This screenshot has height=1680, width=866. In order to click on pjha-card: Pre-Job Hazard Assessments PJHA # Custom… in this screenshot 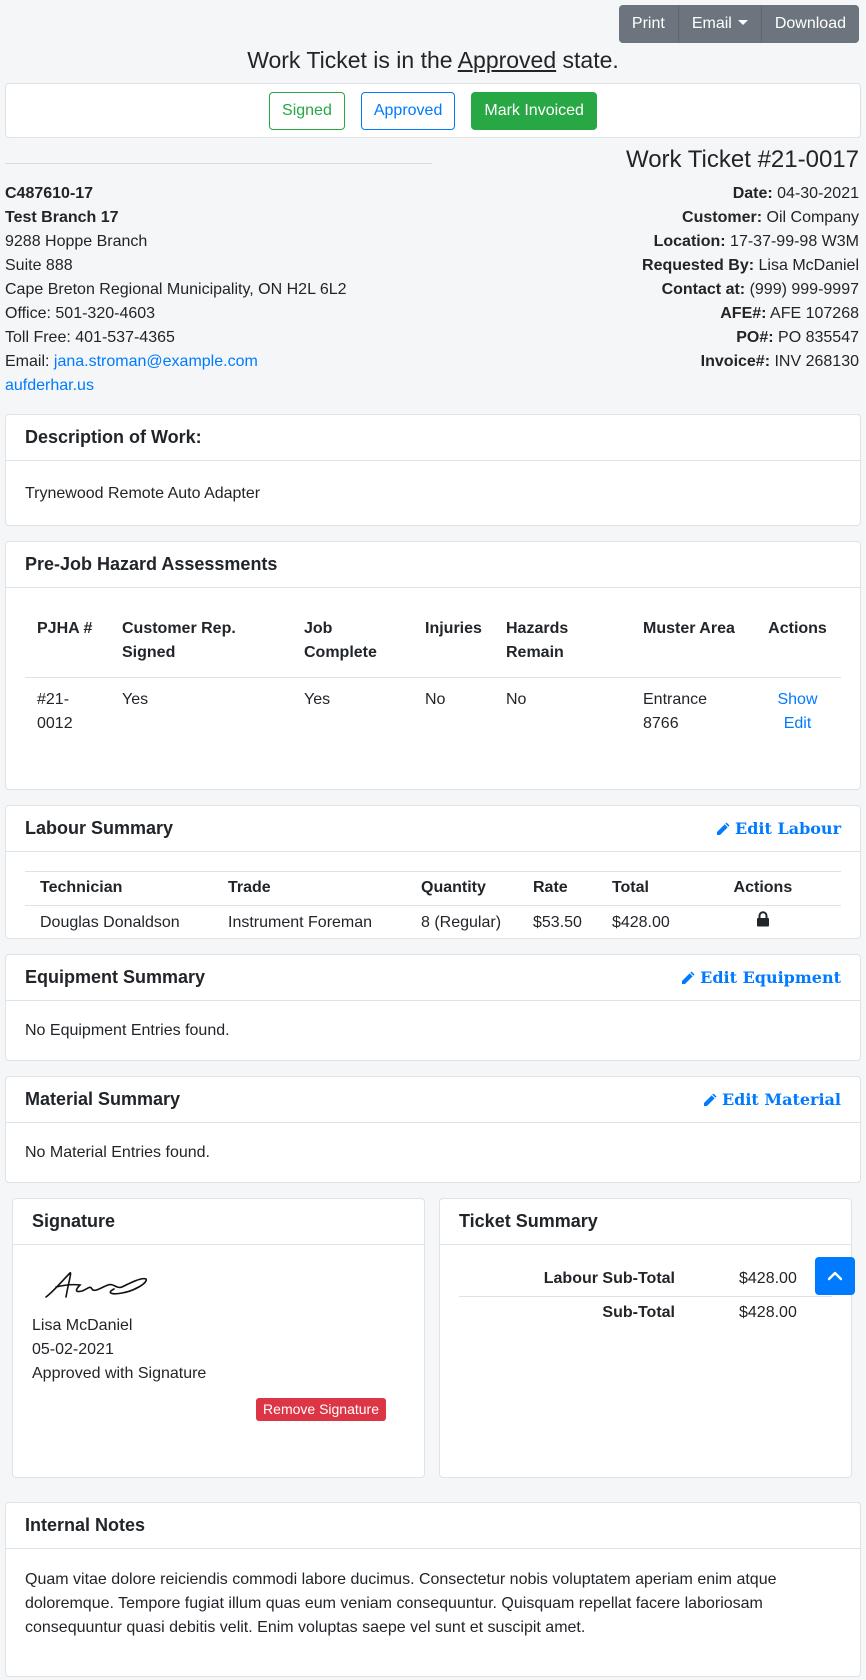, I will do `click(433, 665)`.